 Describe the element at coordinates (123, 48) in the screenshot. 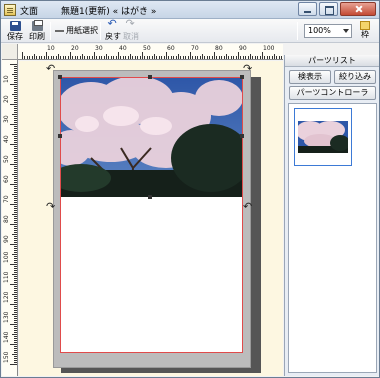

I see `ruler-label: 40` at that location.